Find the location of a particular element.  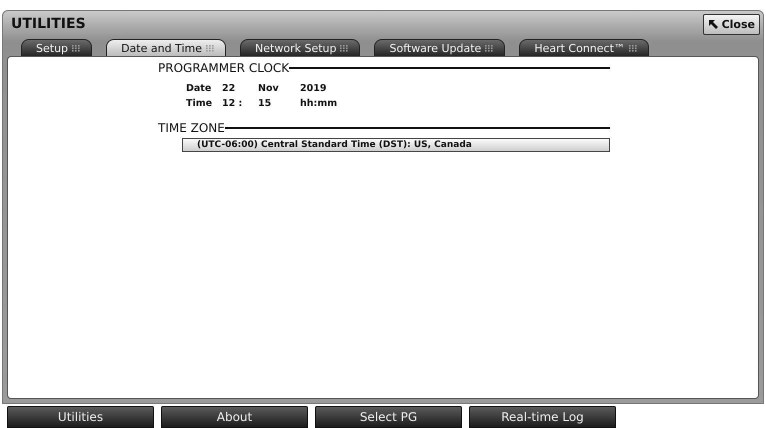

arrow-icon is located at coordinates (713, 24).